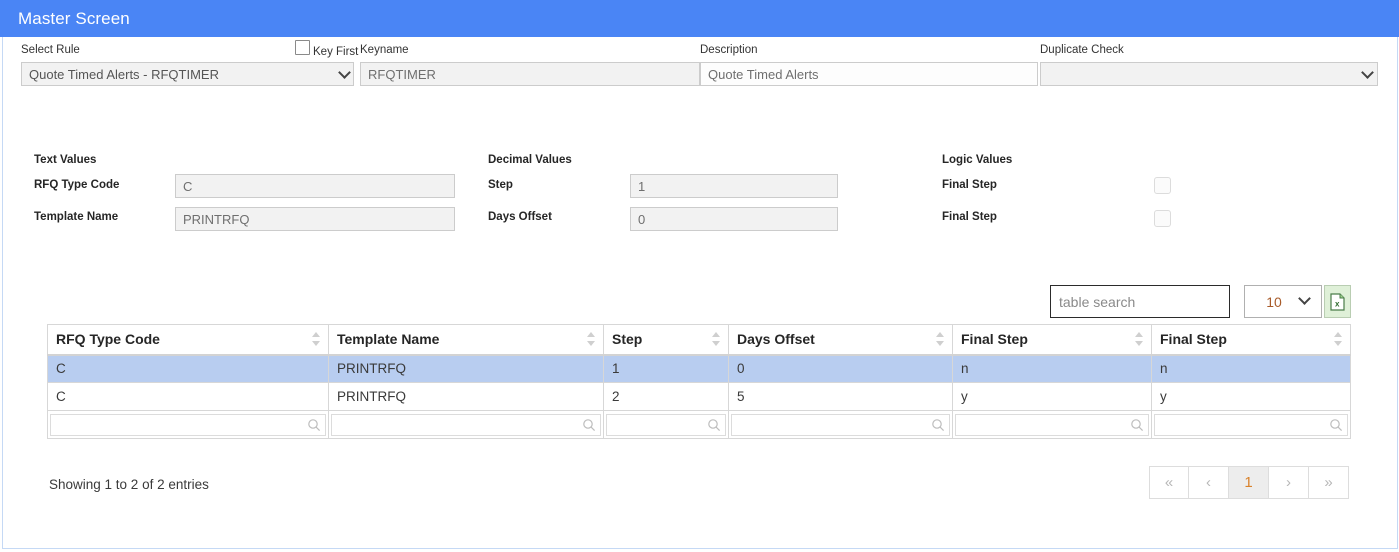  I want to click on table-row: C PRINTRFQ 1 0 n n, so click(699, 368).